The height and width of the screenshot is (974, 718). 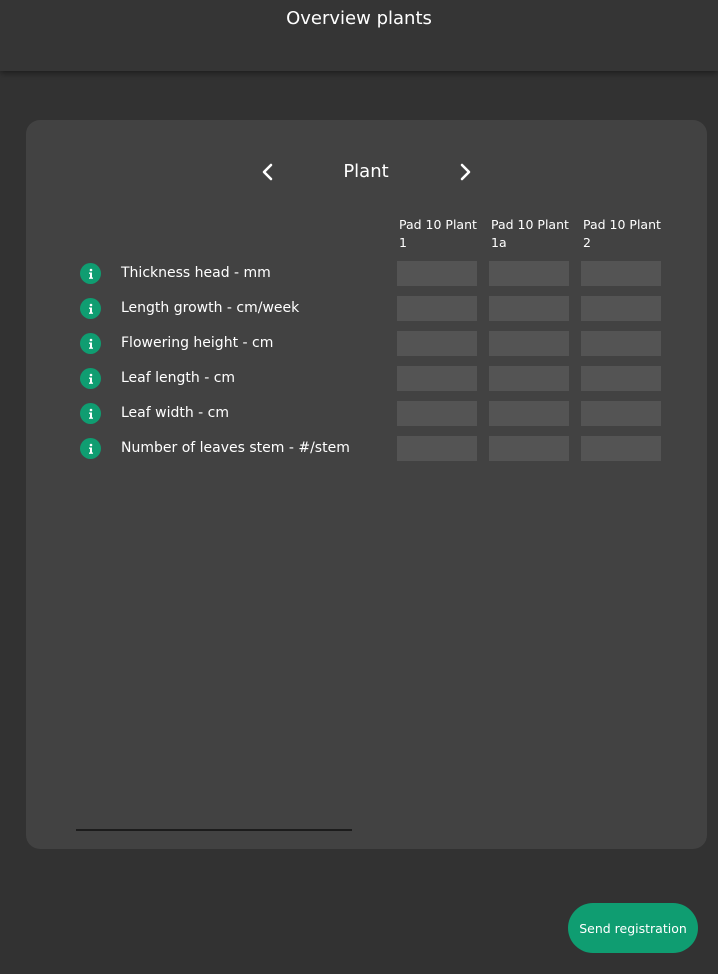 I want to click on app-header: Overview plants, so click(x=359, y=35).